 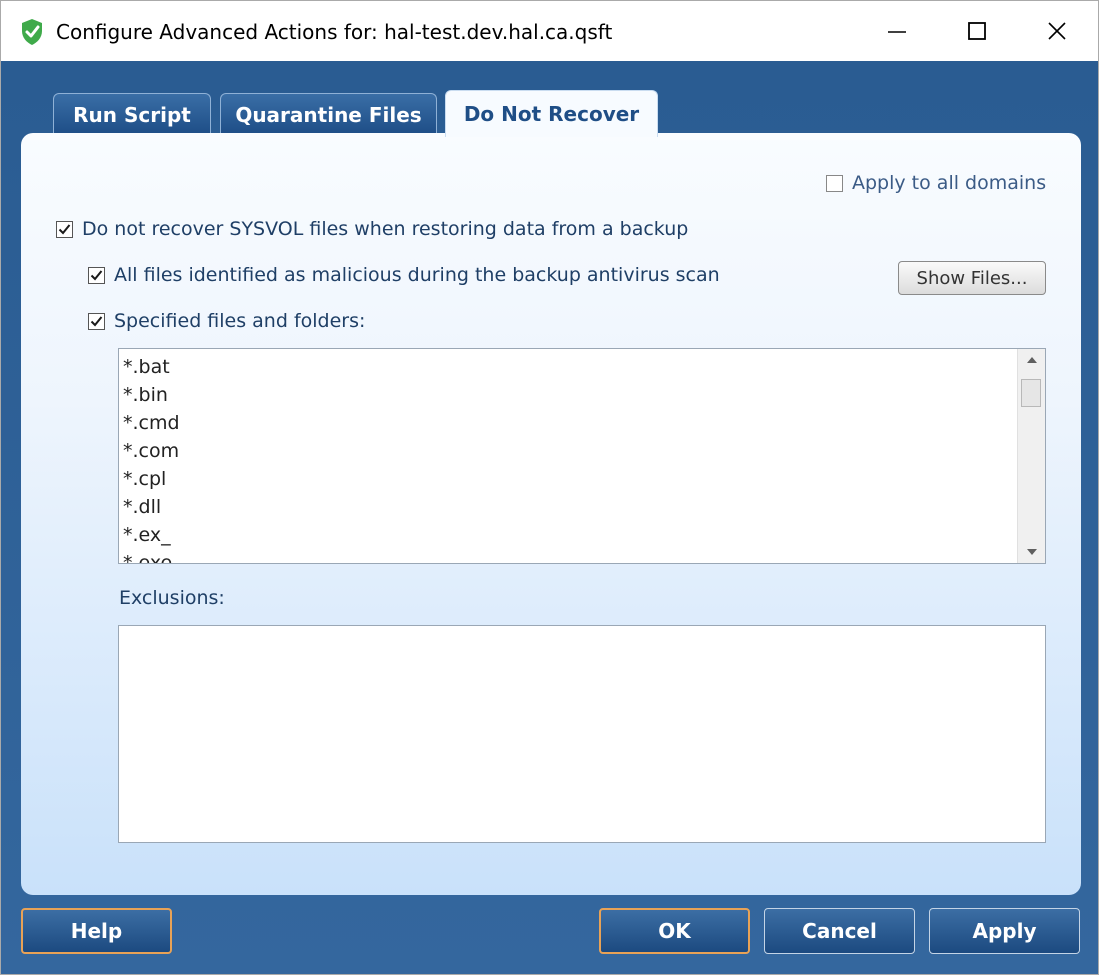 What do you see at coordinates (328, 114) in the screenshot?
I see `tab-quarantine-files: Quarantine Files` at bounding box center [328, 114].